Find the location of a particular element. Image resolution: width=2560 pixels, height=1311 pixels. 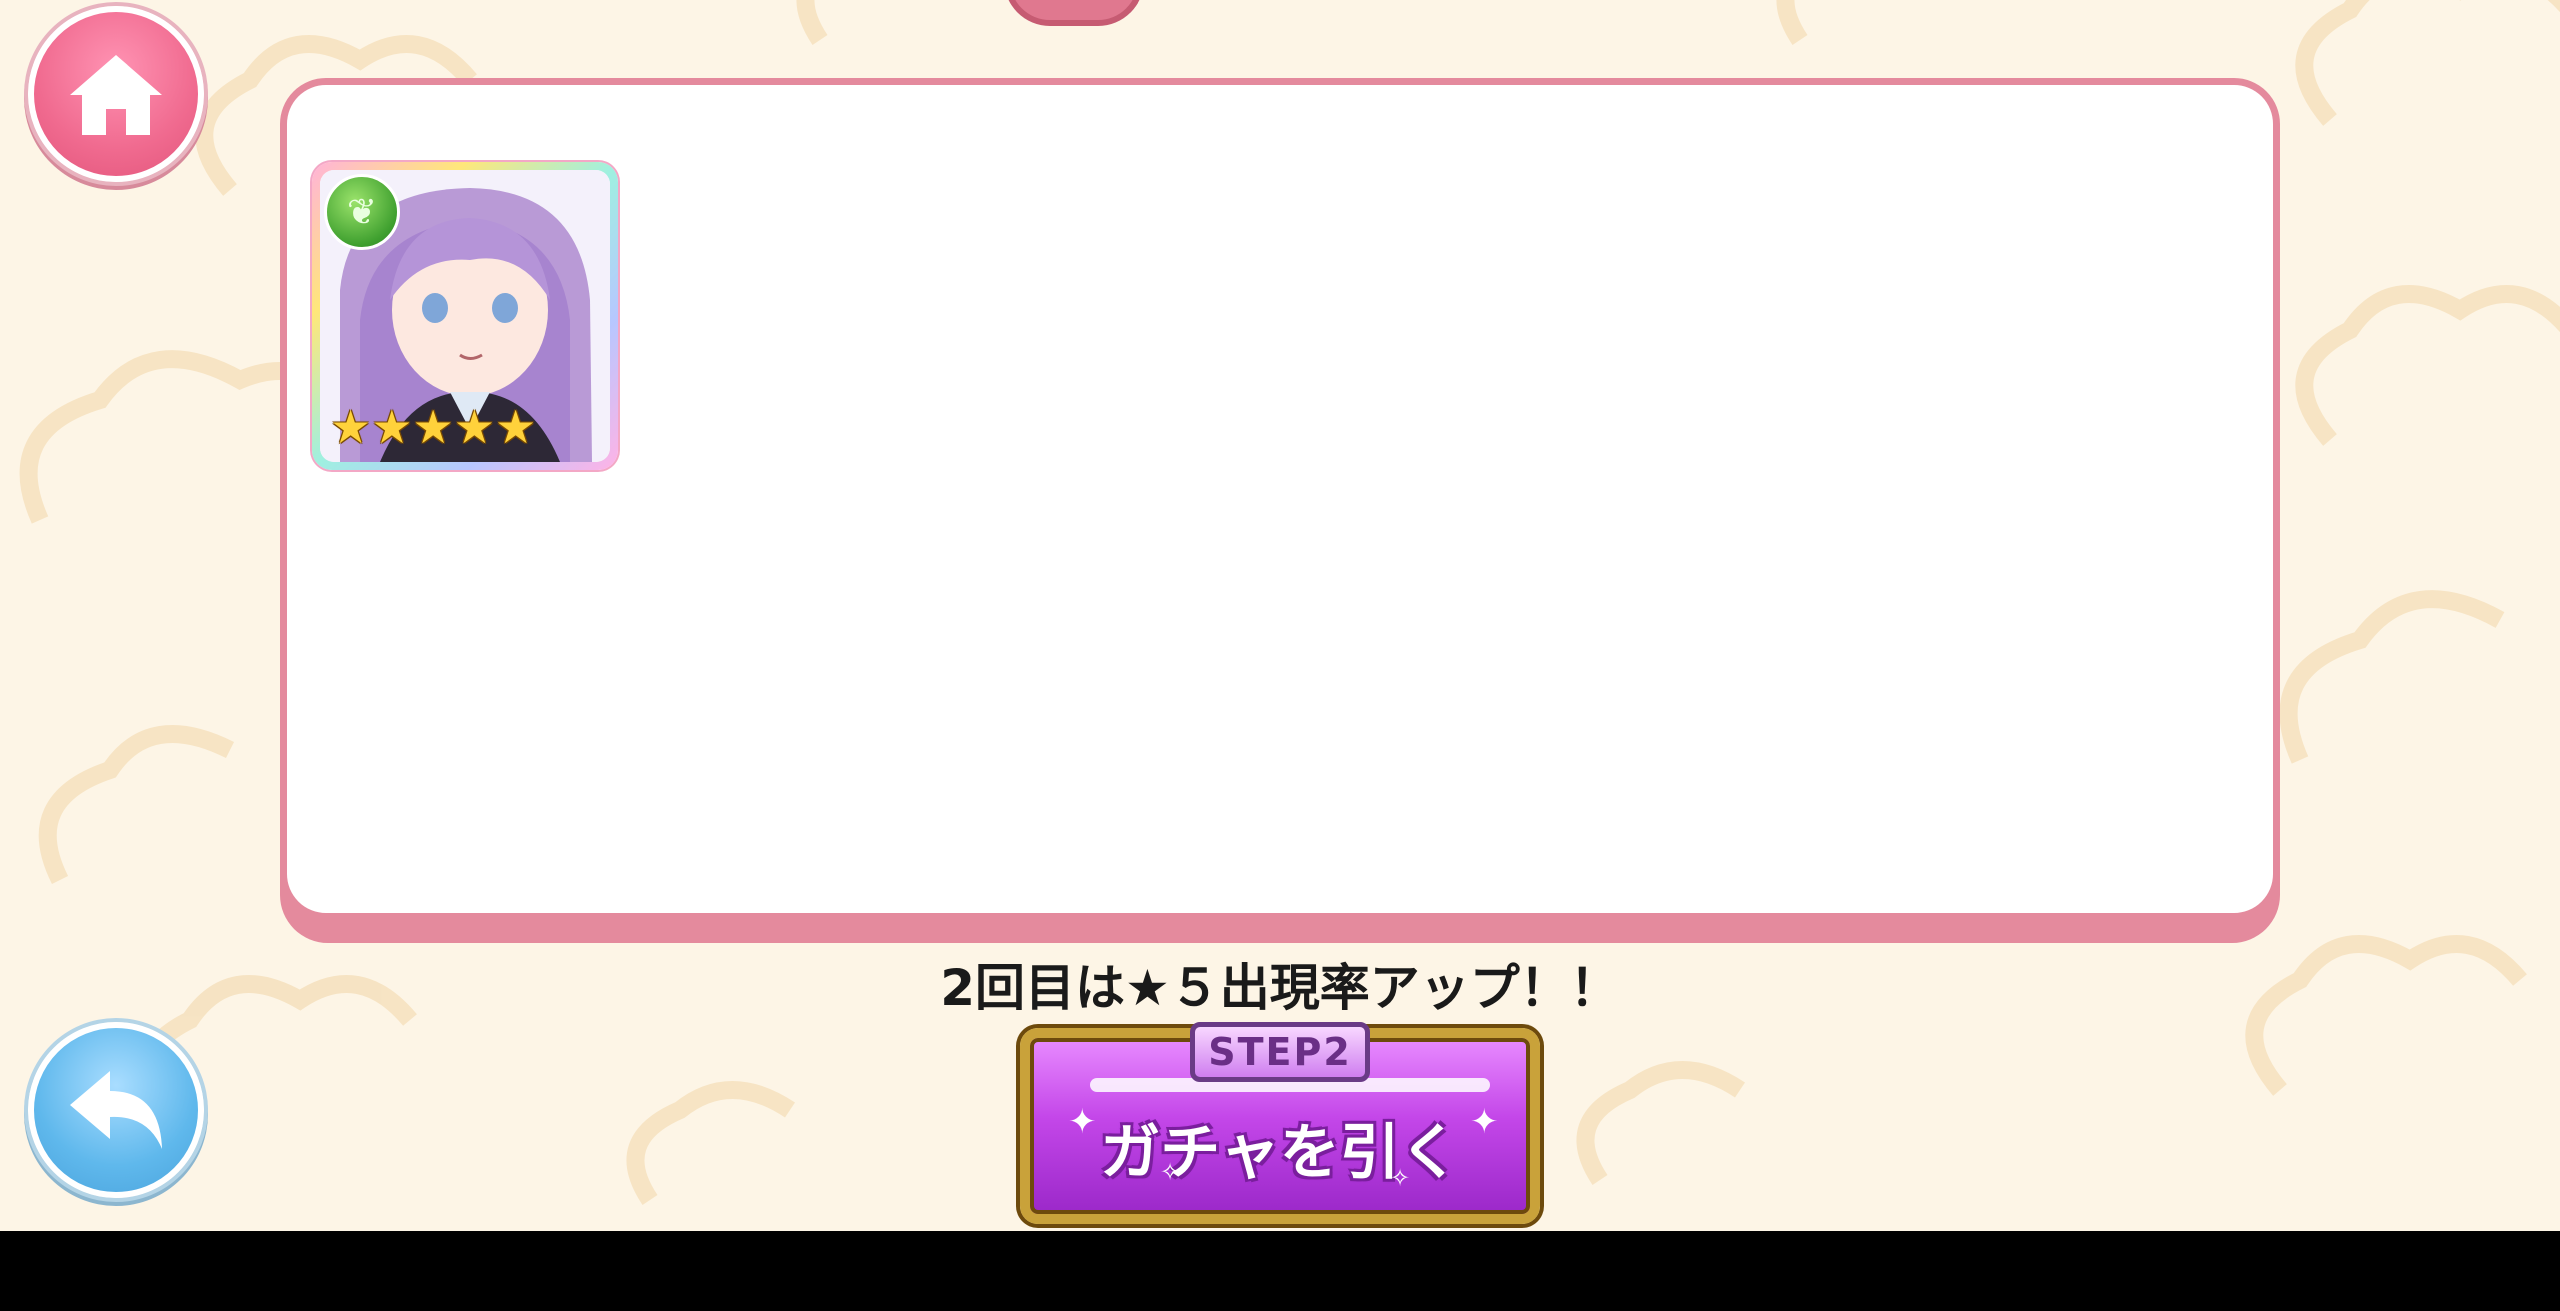

home-icon is located at coordinates (116, 95).